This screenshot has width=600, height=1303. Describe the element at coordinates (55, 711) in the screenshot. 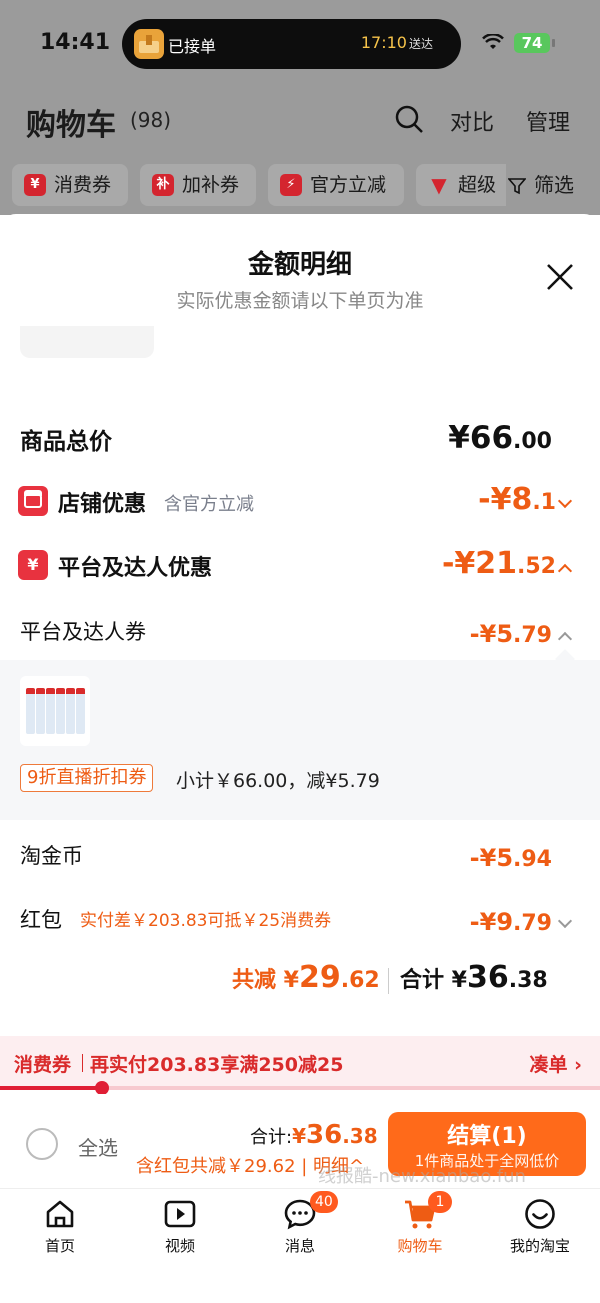

I see `product-image` at that location.